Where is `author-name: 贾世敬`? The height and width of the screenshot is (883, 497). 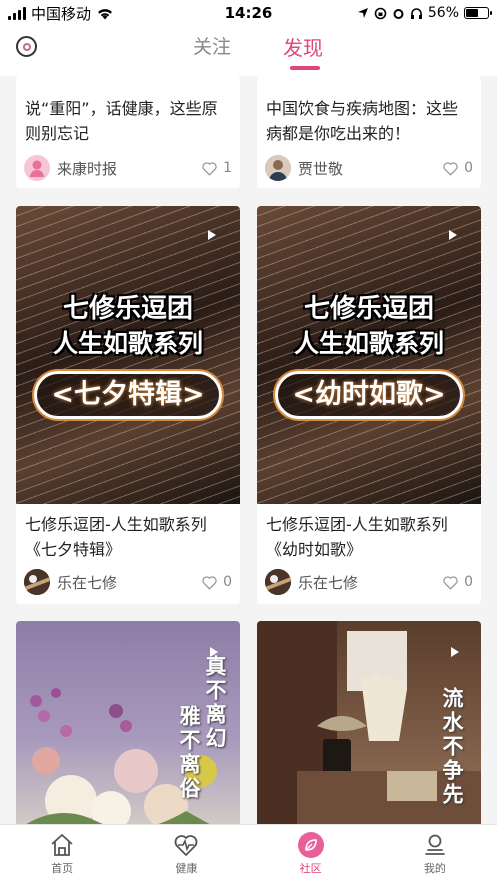 author-name: 贾世敬 is located at coordinates (370, 168).